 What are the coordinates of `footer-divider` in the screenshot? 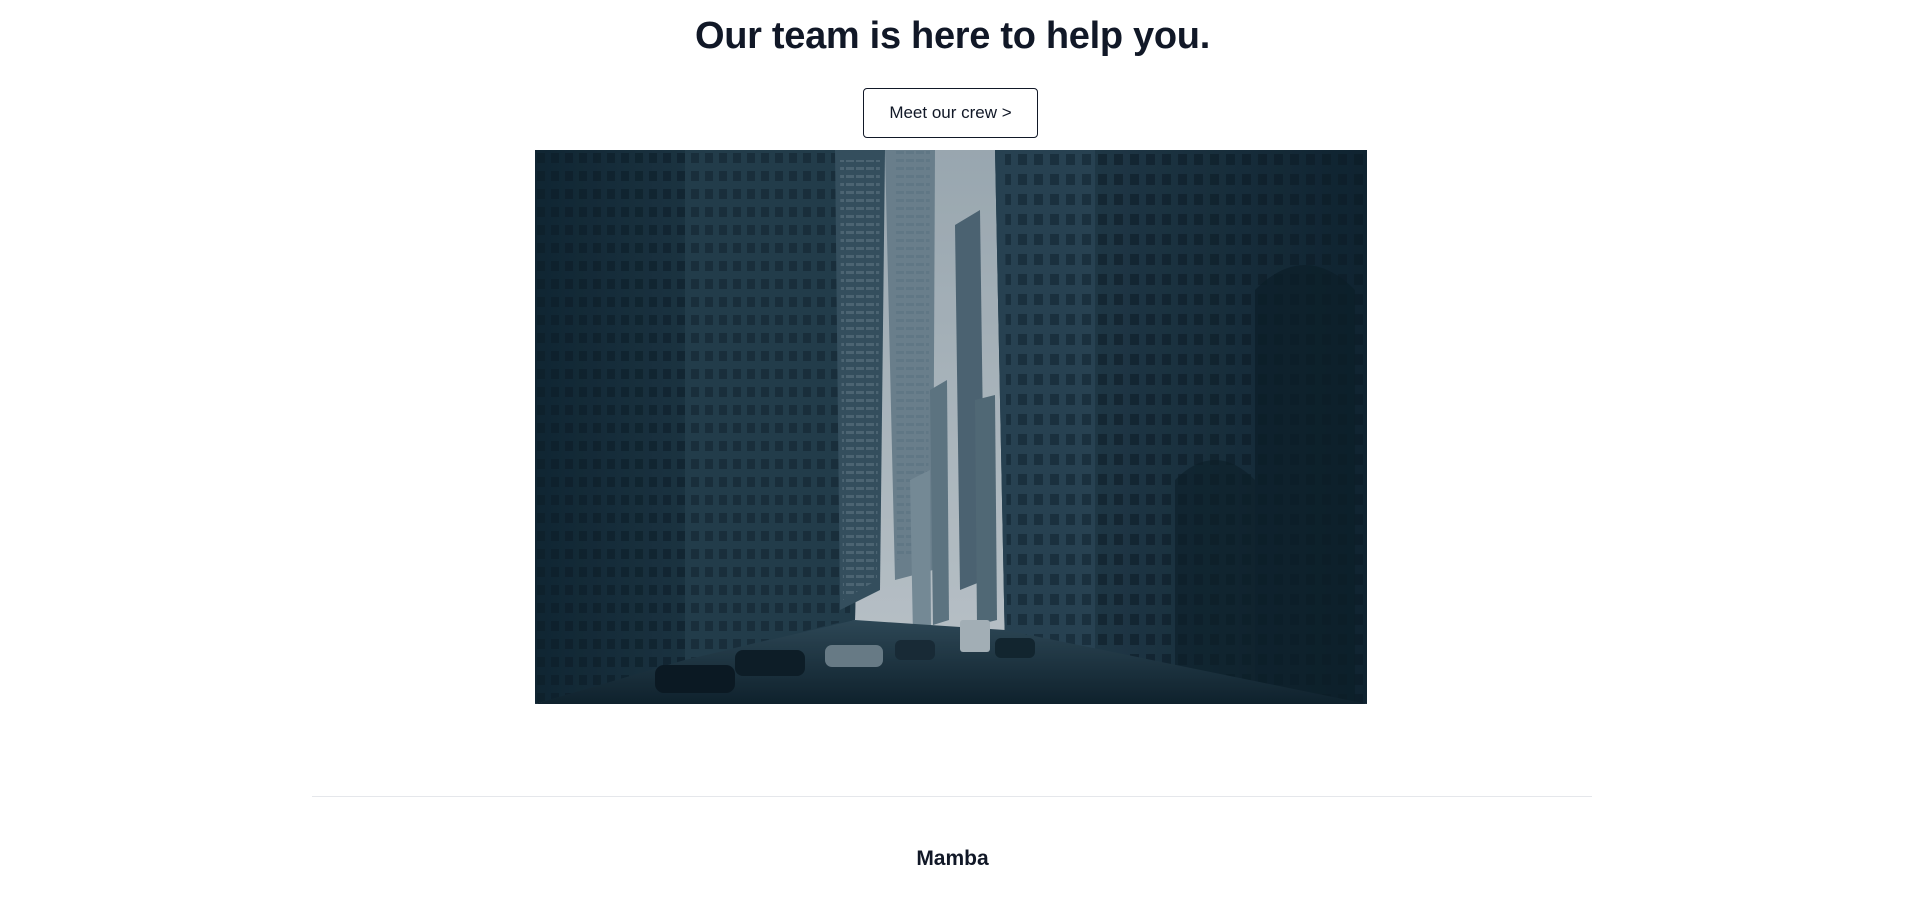 It's located at (952, 796).